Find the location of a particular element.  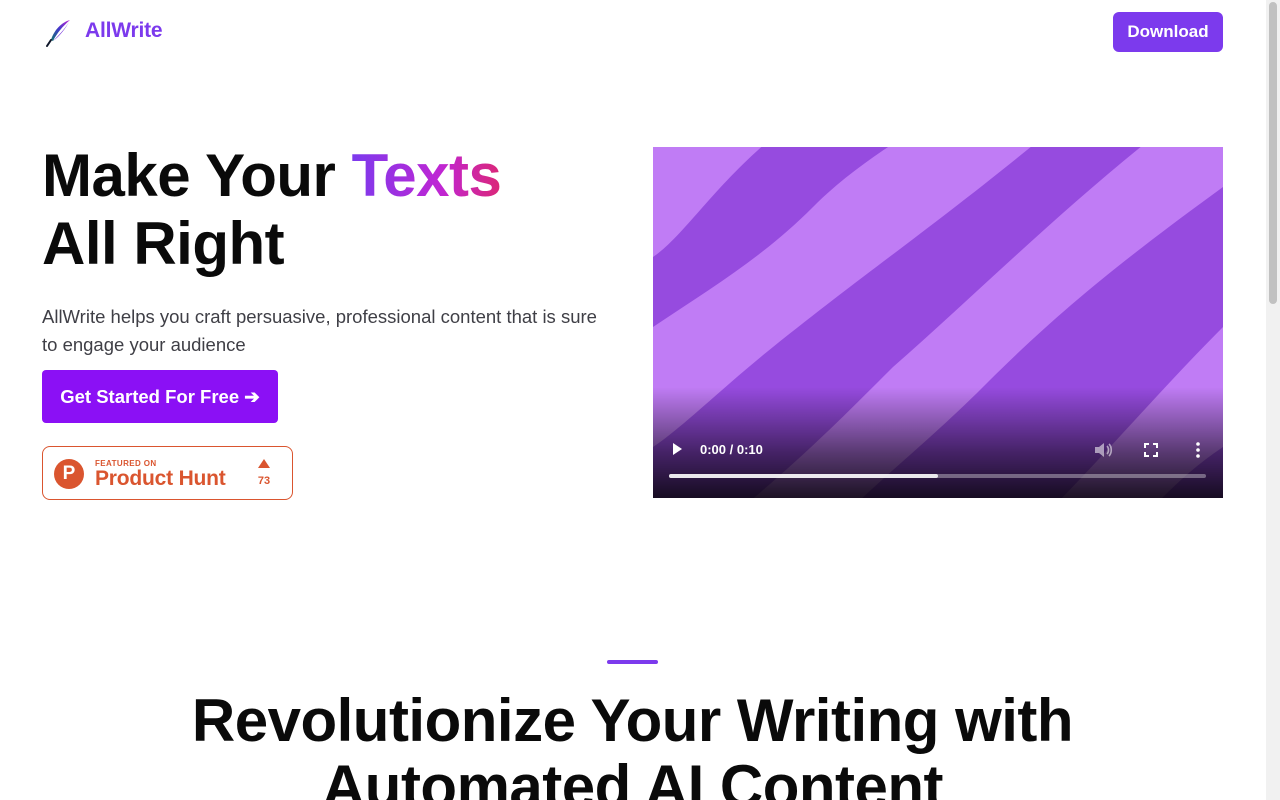

brand-name: AllWrite is located at coordinates (124, 31).